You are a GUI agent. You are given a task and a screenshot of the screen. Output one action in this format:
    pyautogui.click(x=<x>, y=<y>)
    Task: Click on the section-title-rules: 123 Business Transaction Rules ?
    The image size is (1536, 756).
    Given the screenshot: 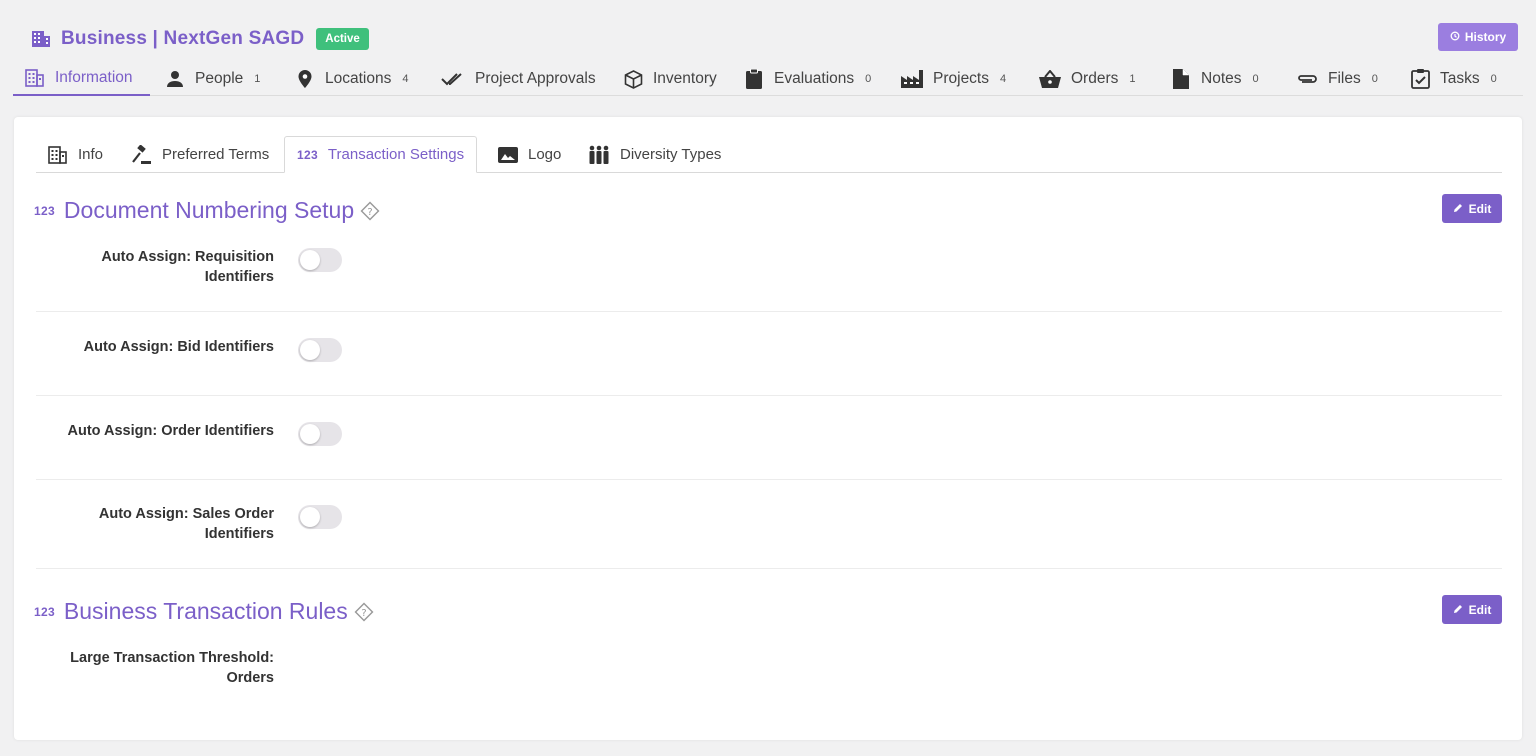 What is the action you would take?
    pyautogui.click(x=204, y=611)
    